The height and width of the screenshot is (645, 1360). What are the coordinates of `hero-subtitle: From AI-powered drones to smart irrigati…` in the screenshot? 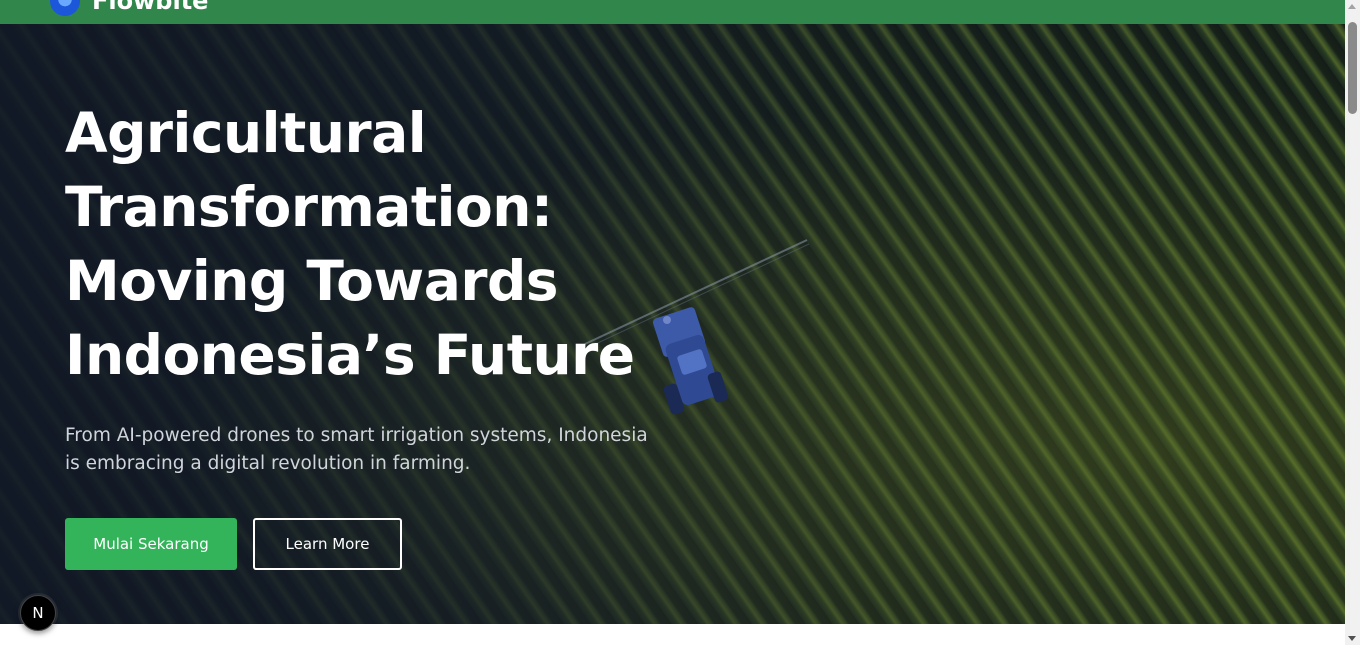 It's located at (356, 449).